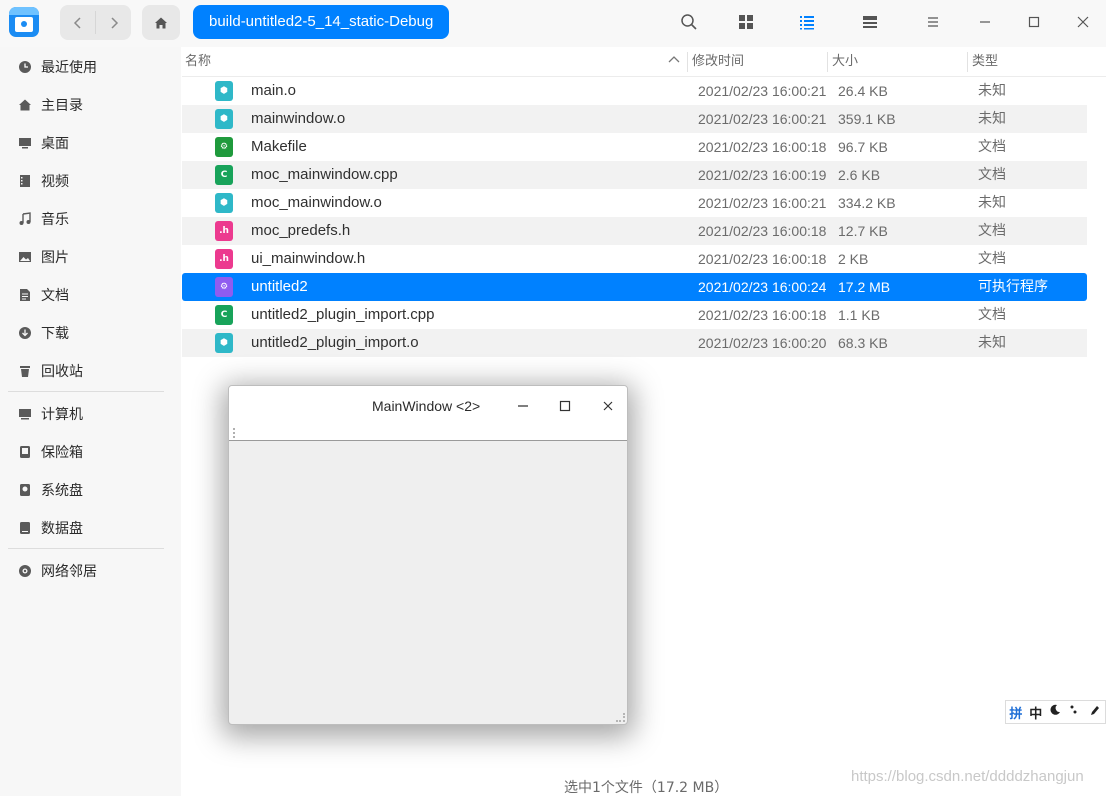 The height and width of the screenshot is (796, 1106). I want to click on chevron-right-icon, so click(114, 22).